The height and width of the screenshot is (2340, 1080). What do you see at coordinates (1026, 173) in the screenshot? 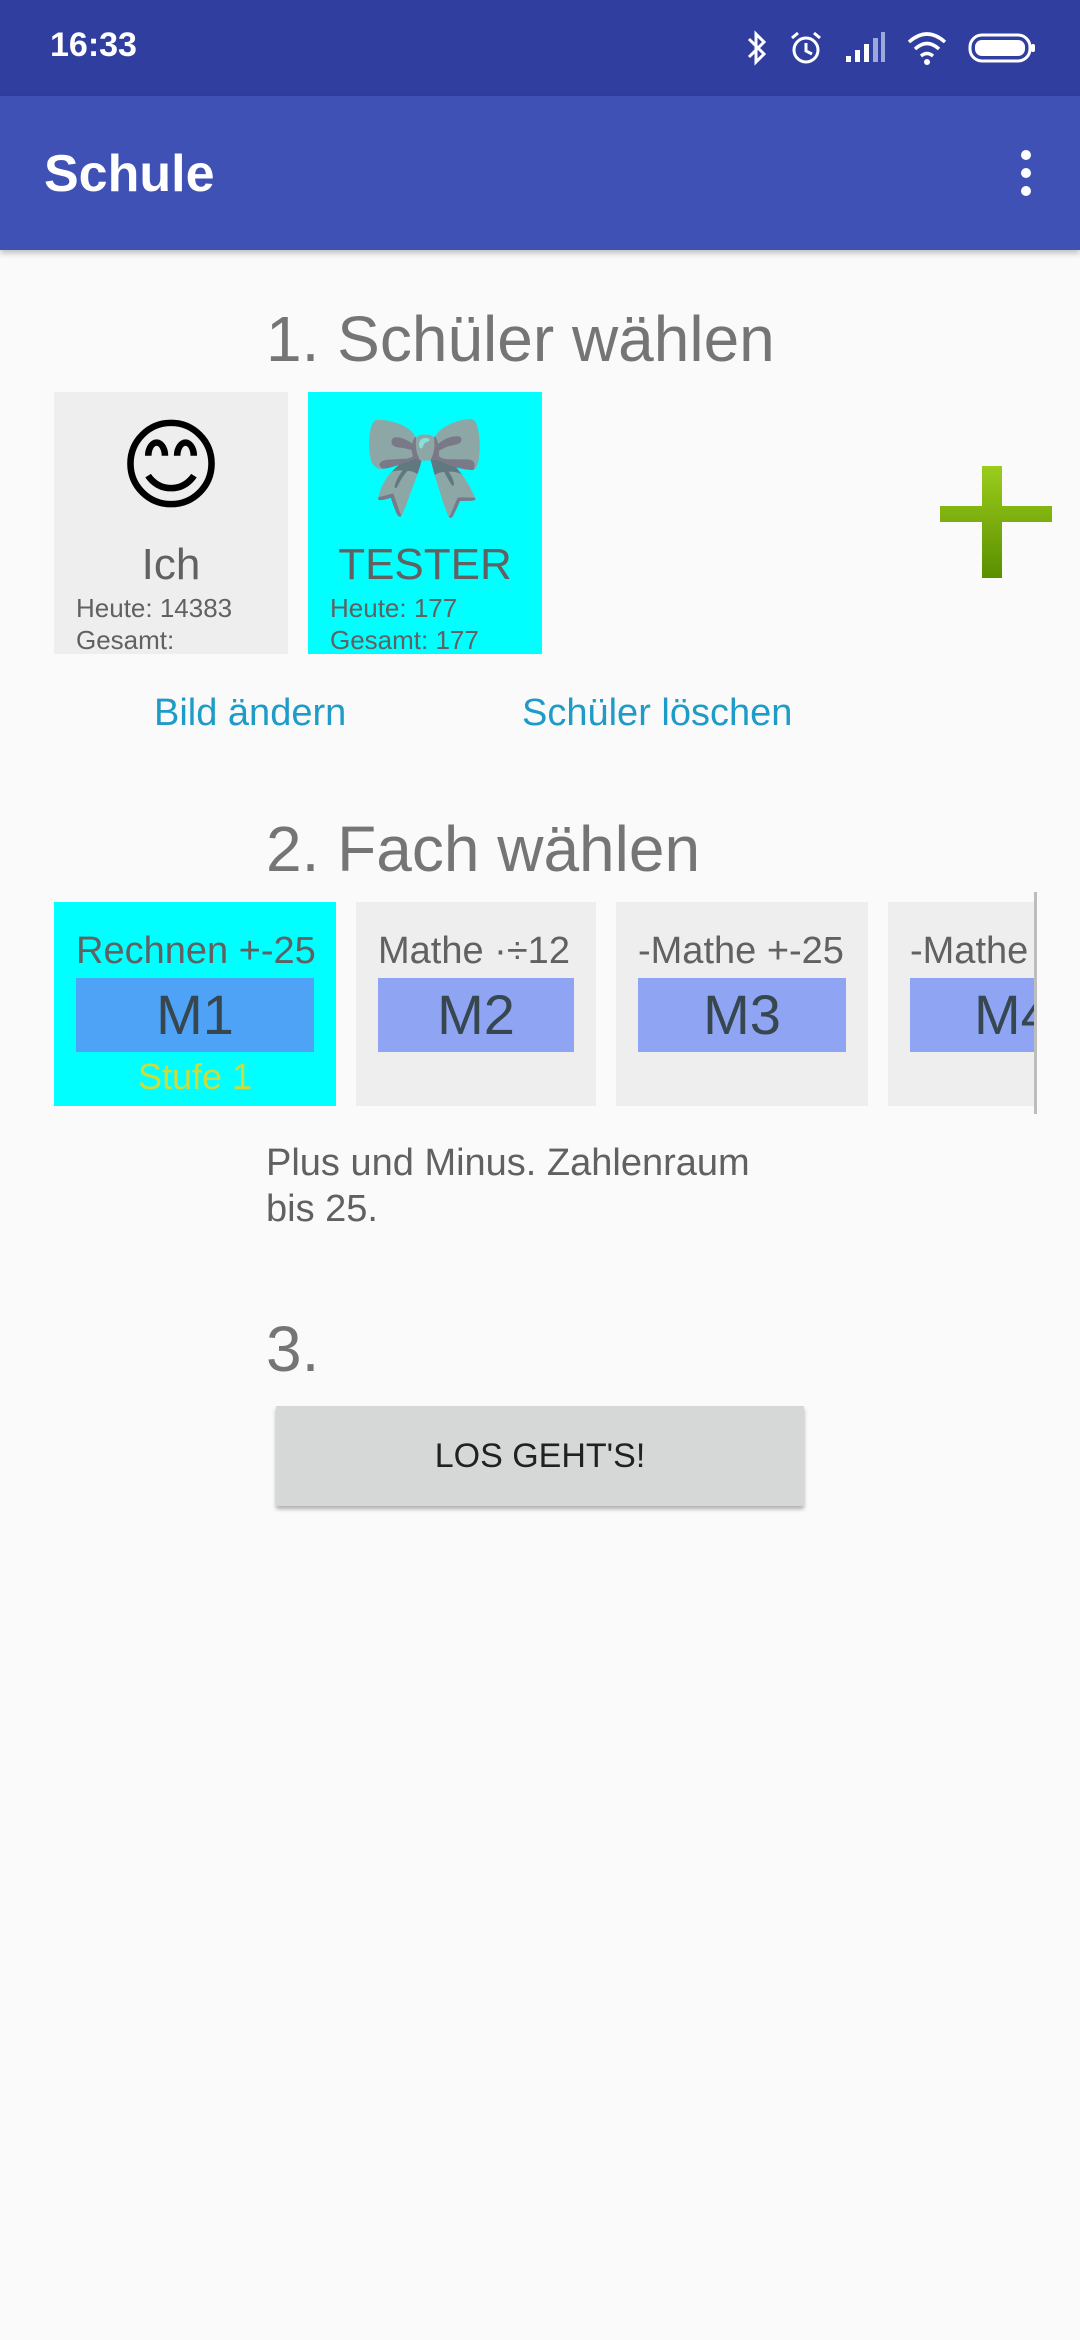
I see `more-vert-icon` at bounding box center [1026, 173].